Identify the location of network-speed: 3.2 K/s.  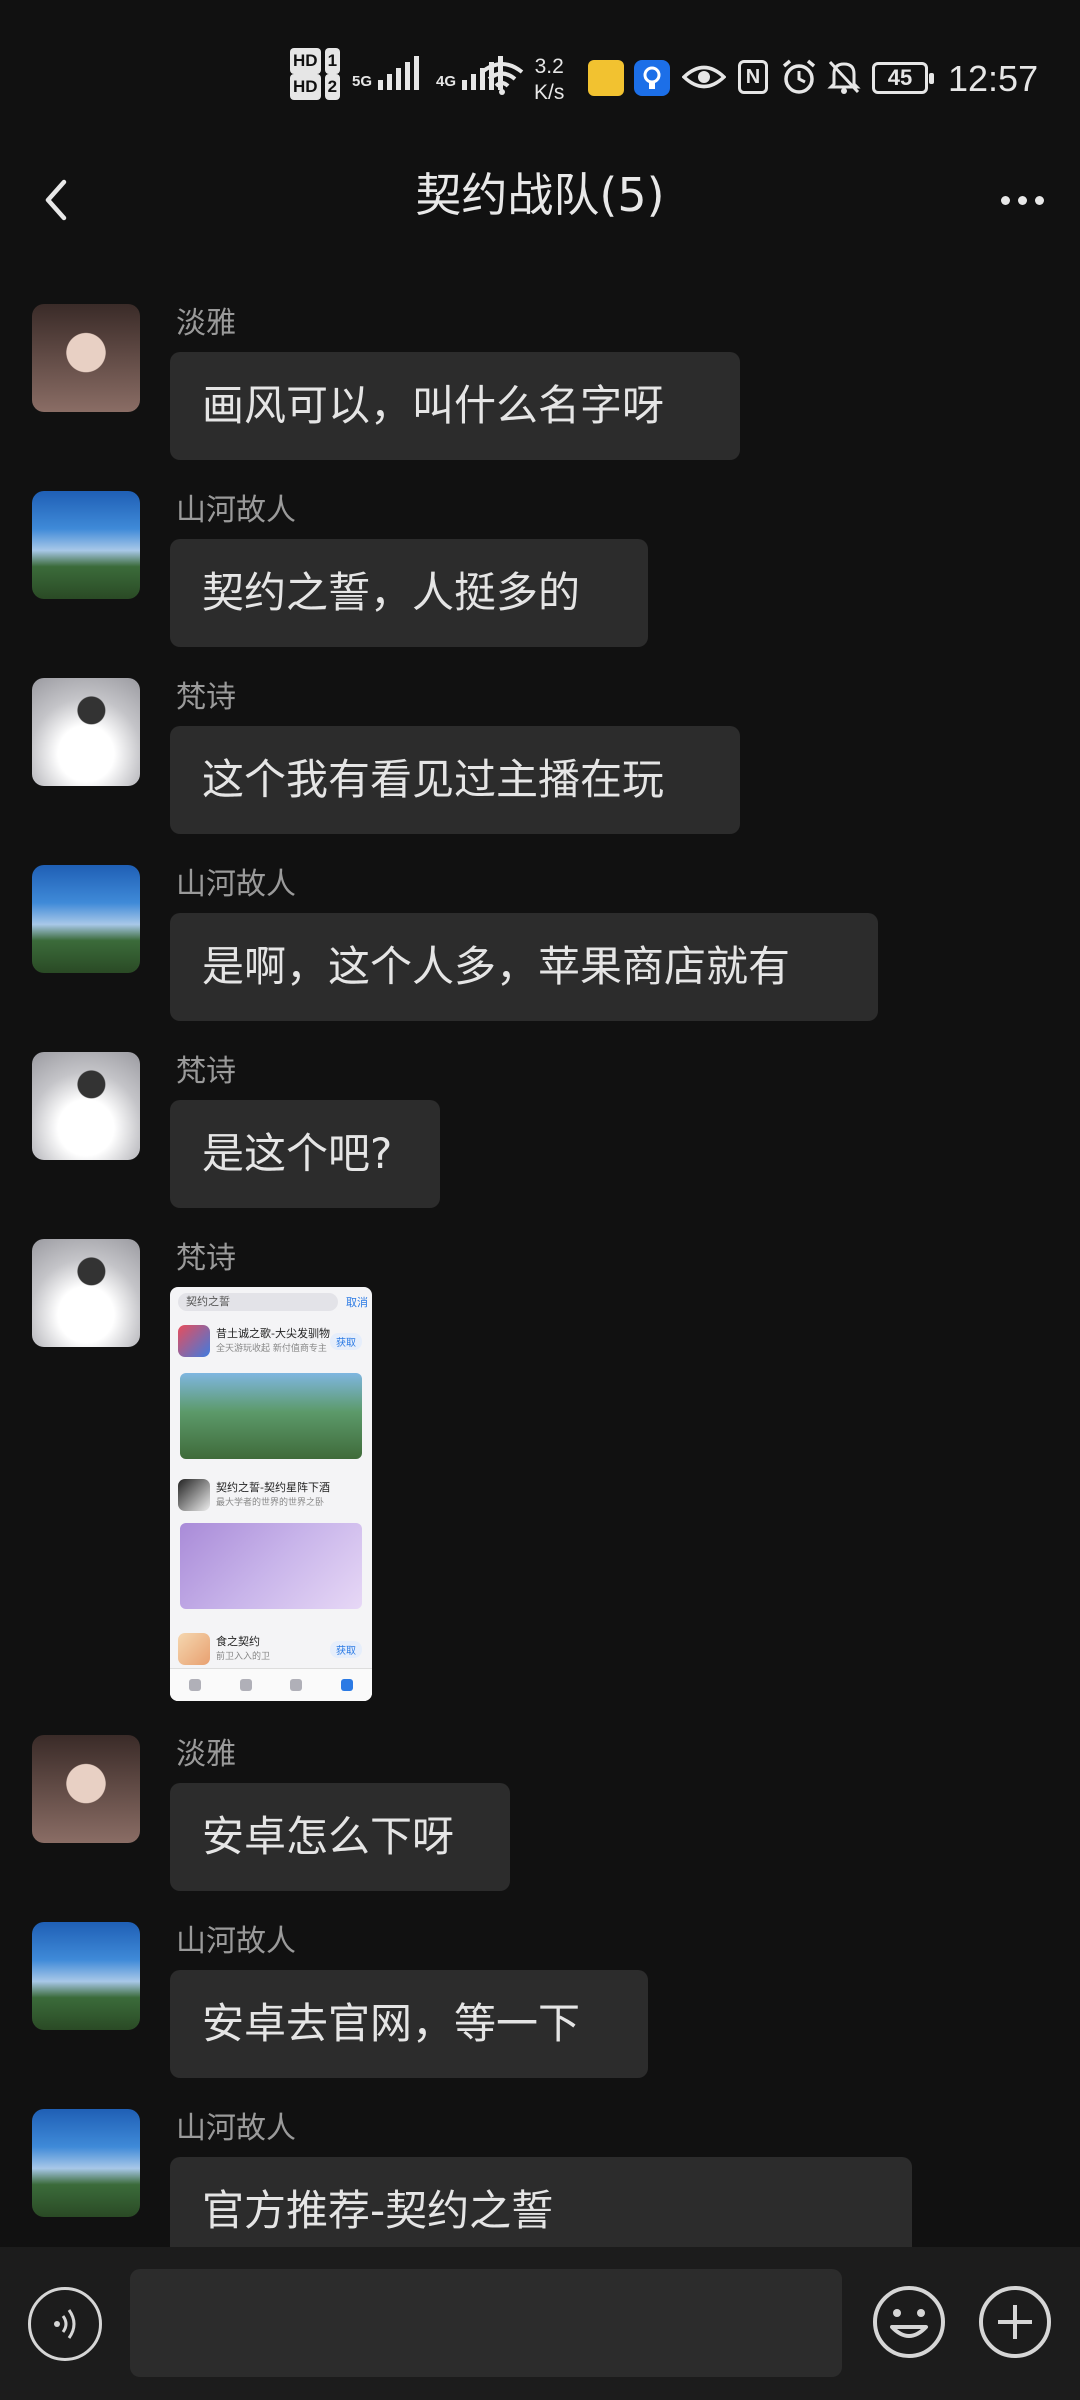
(549, 80).